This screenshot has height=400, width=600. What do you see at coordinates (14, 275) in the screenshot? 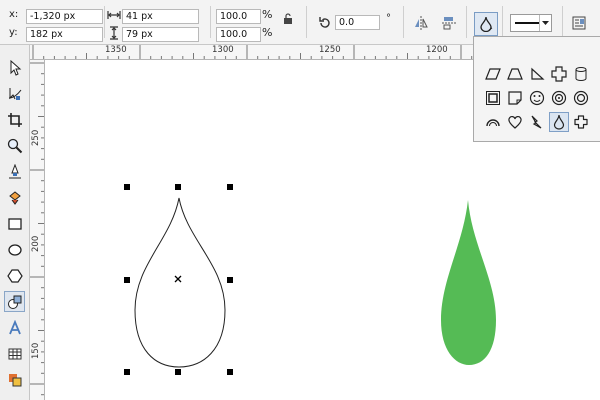
I see `polygon-tool-icon` at bounding box center [14, 275].